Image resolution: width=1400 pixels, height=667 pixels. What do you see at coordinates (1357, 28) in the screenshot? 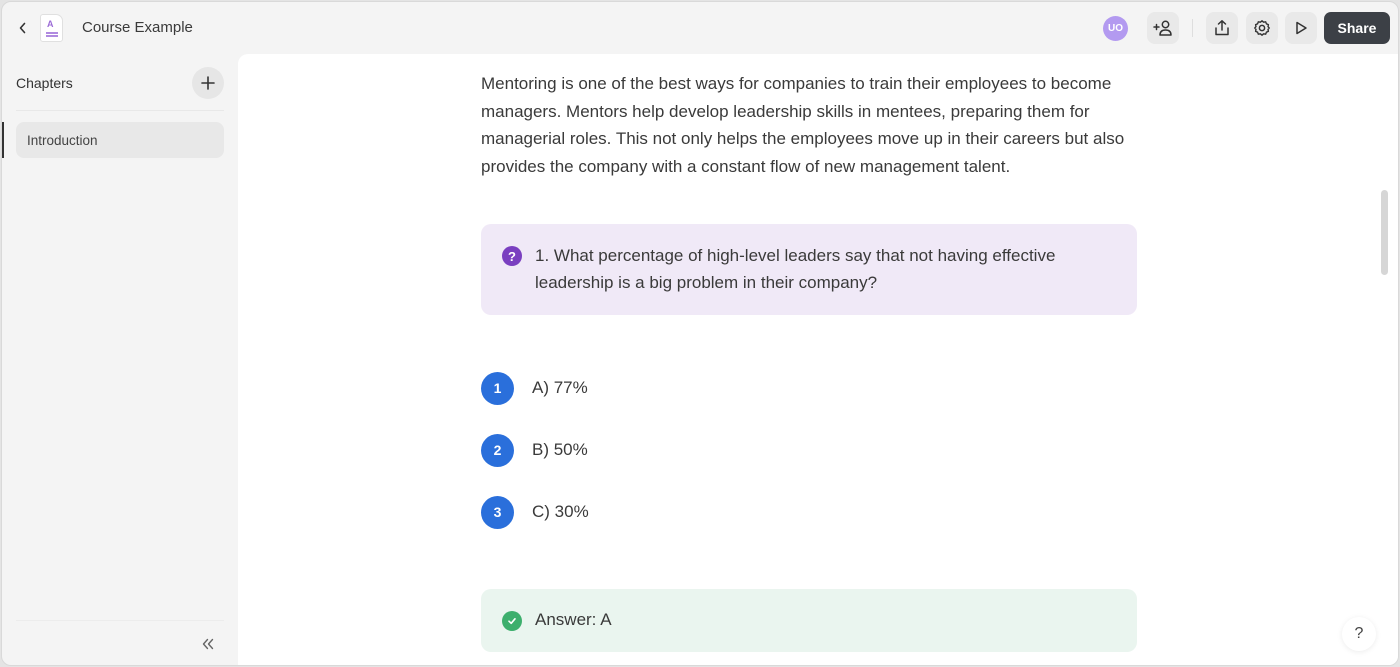
I see `share-button: Share` at bounding box center [1357, 28].